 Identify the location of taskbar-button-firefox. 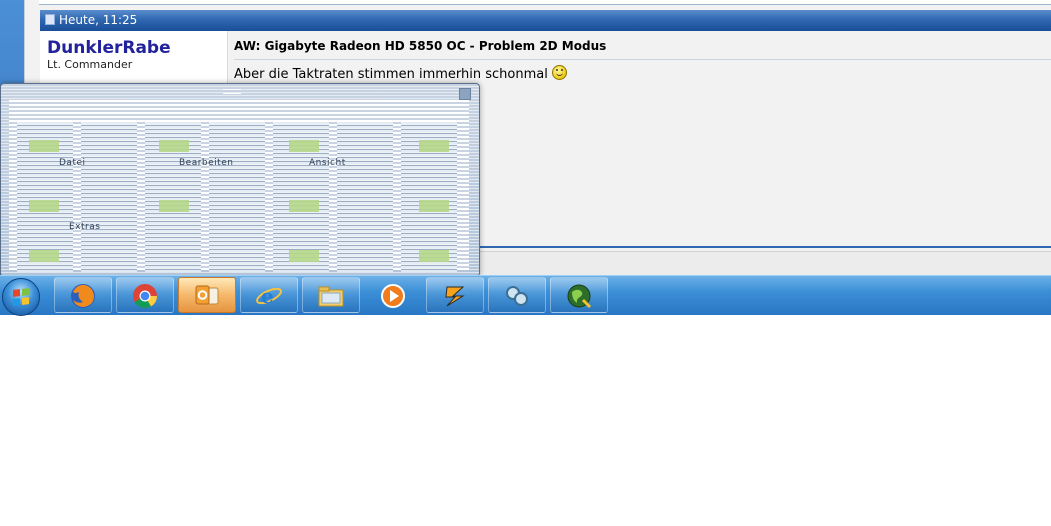
(83, 295).